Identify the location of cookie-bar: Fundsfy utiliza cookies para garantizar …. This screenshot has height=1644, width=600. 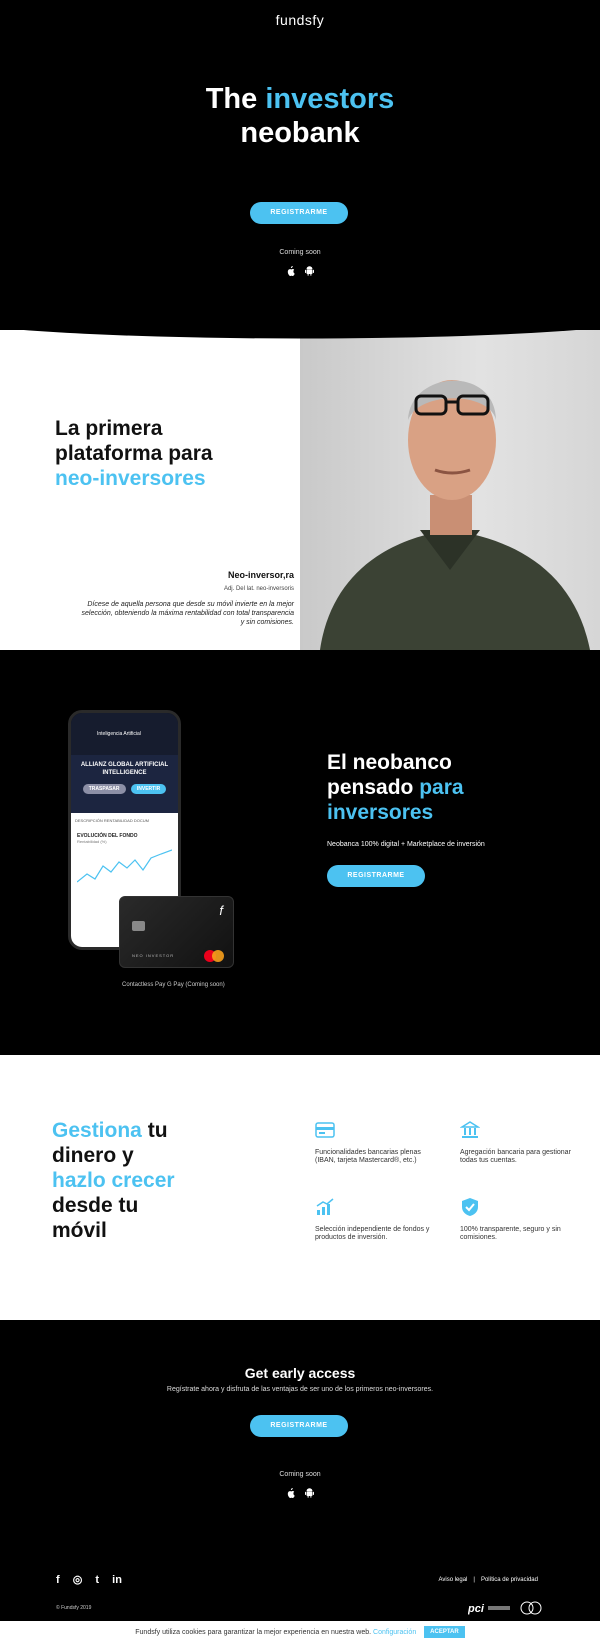
(300, 1632).